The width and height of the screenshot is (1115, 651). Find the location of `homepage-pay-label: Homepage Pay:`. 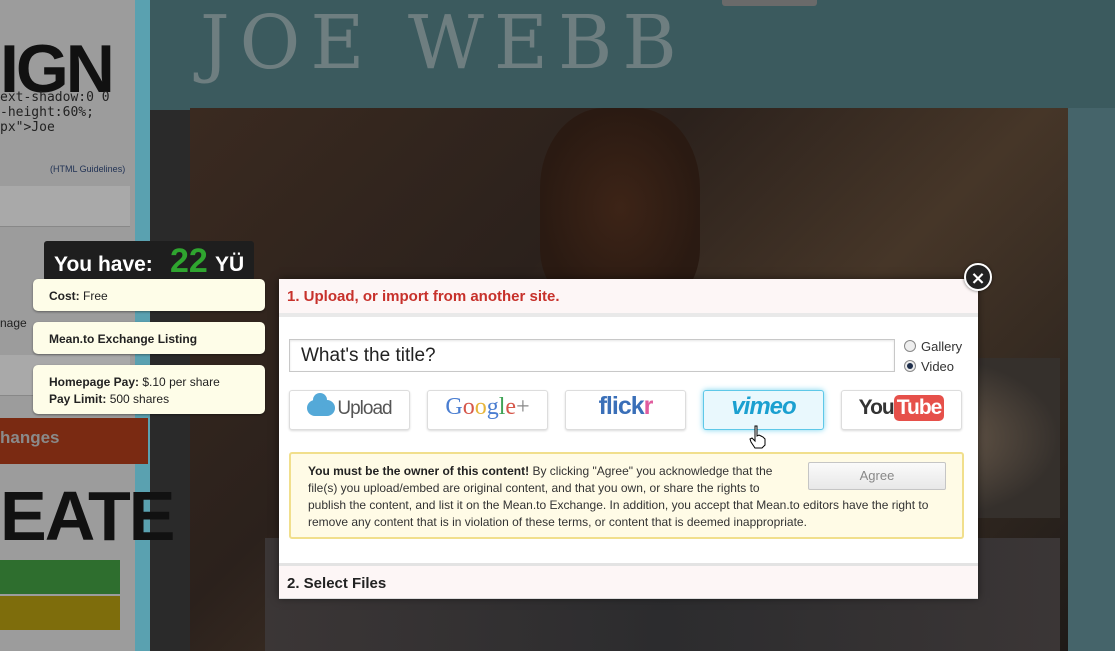

homepage-pay-label: Homepage Pay: is located at coordinates (94, 382).